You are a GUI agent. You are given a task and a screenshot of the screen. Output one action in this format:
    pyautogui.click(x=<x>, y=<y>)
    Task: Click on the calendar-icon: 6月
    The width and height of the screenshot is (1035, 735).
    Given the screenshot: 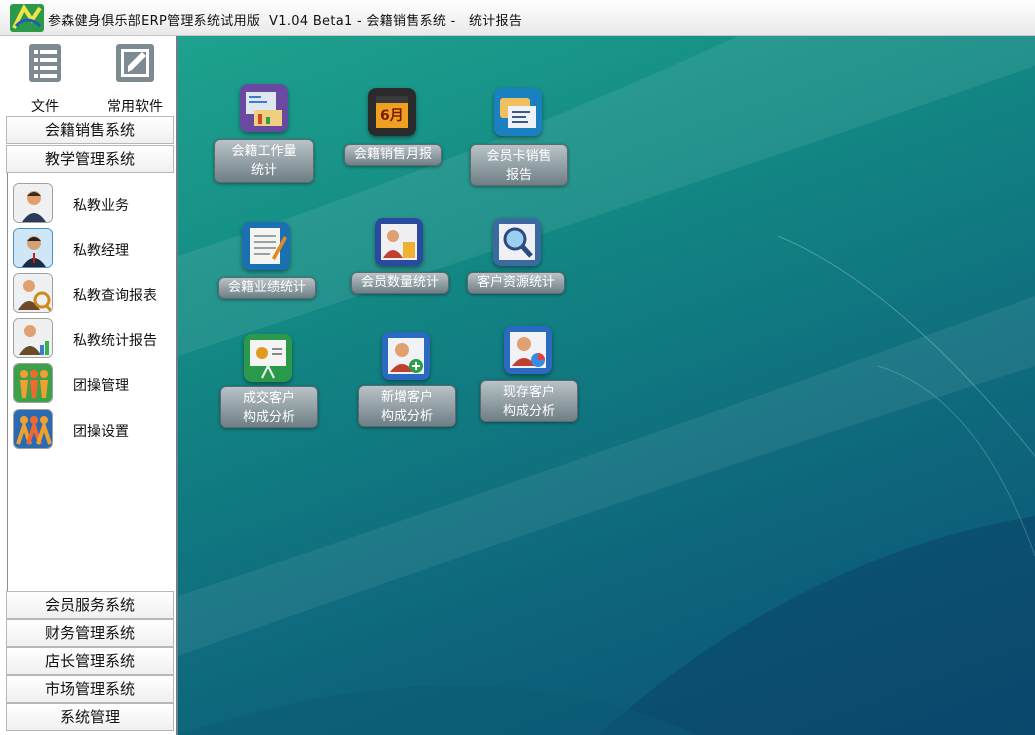 What is the action you would take?
    pyautogui.click(x=392, y=112)
    